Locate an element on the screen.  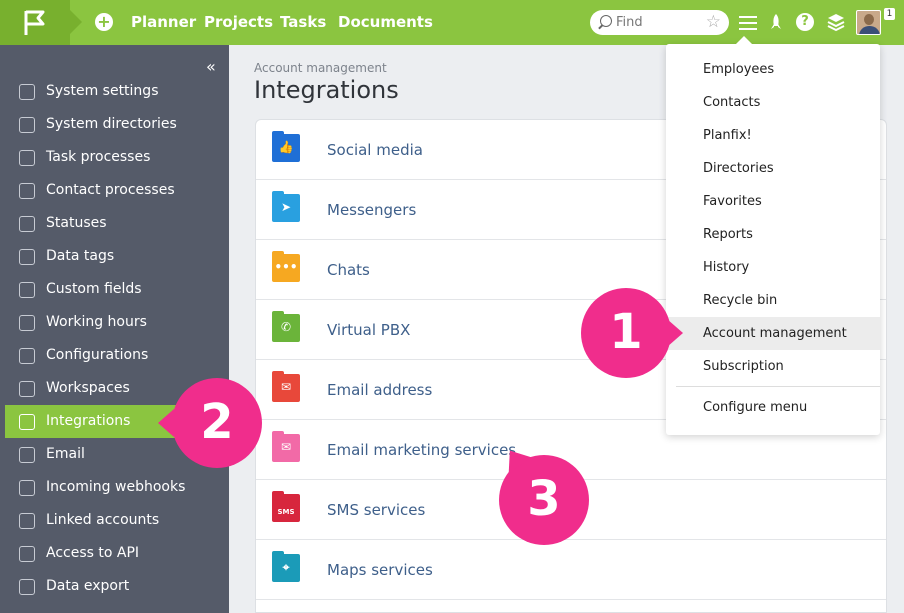
search-box: ☆ is located at coordinates (659, 22).